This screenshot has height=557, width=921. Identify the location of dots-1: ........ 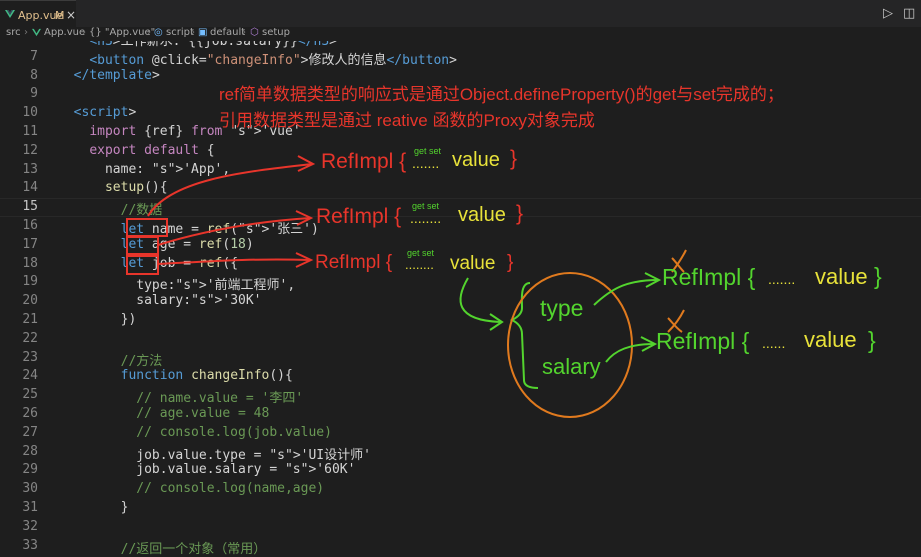
(426, 163).